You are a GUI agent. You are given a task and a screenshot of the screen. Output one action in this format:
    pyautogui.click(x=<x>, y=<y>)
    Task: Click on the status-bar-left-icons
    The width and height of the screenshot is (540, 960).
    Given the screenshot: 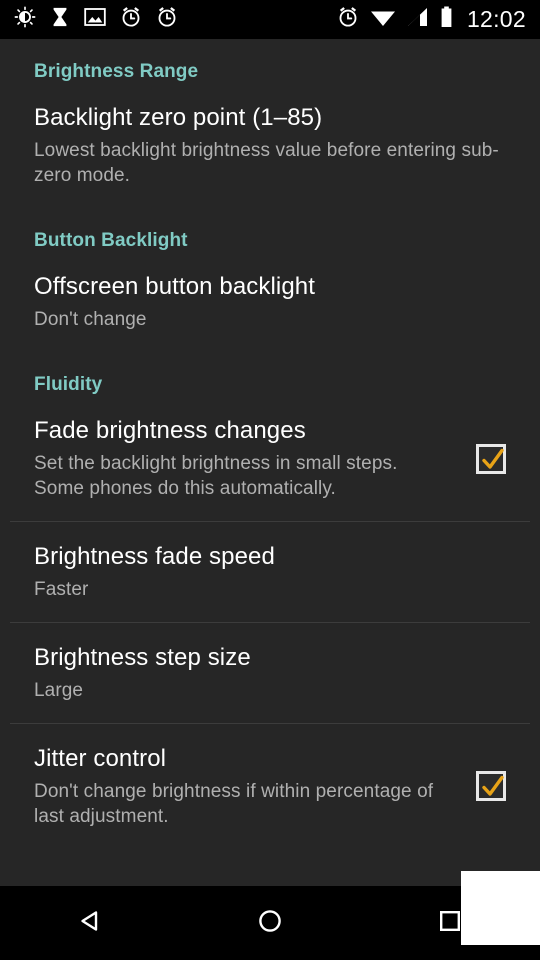 What is the action you would take?
    pyautogui.click(x=96, y=19)
    